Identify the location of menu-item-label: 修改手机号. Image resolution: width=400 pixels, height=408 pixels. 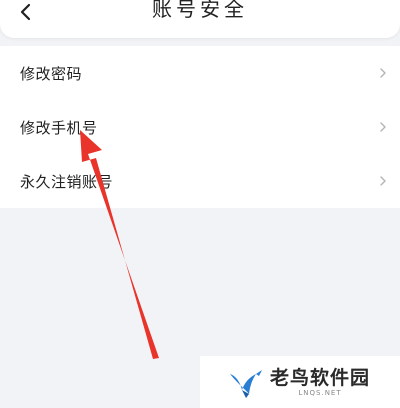
(59, 127).